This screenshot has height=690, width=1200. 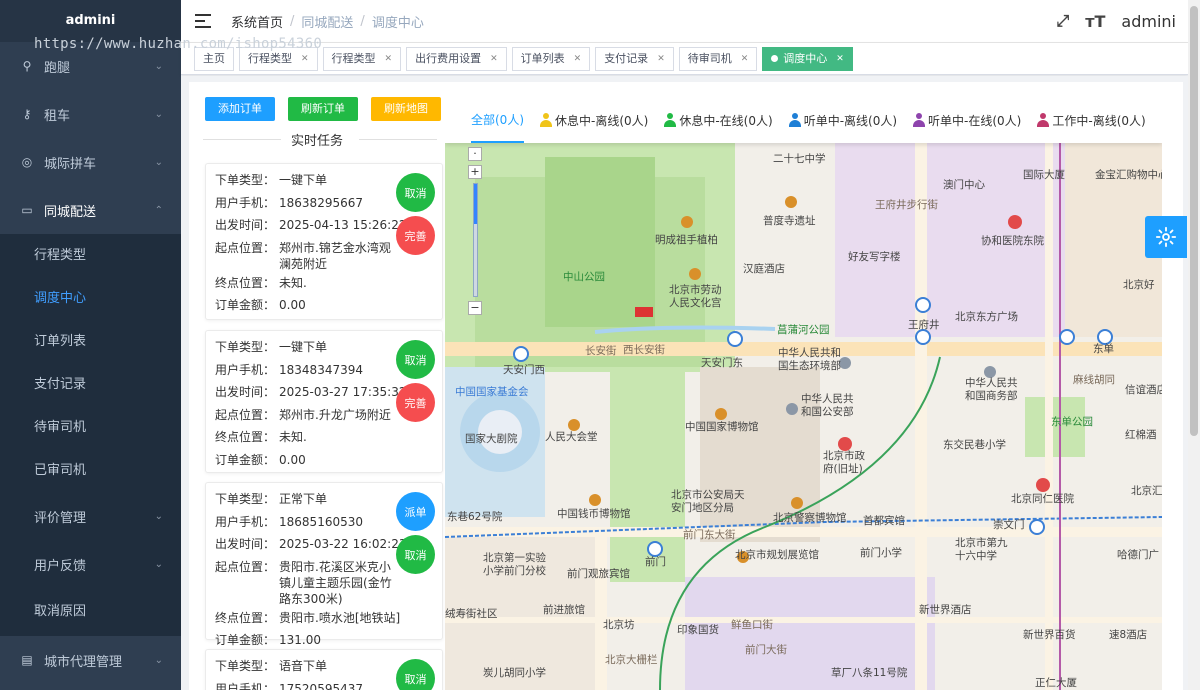 I want to click on sidebar-item-dispatch: 调度中心, so click(x=90, y=298).